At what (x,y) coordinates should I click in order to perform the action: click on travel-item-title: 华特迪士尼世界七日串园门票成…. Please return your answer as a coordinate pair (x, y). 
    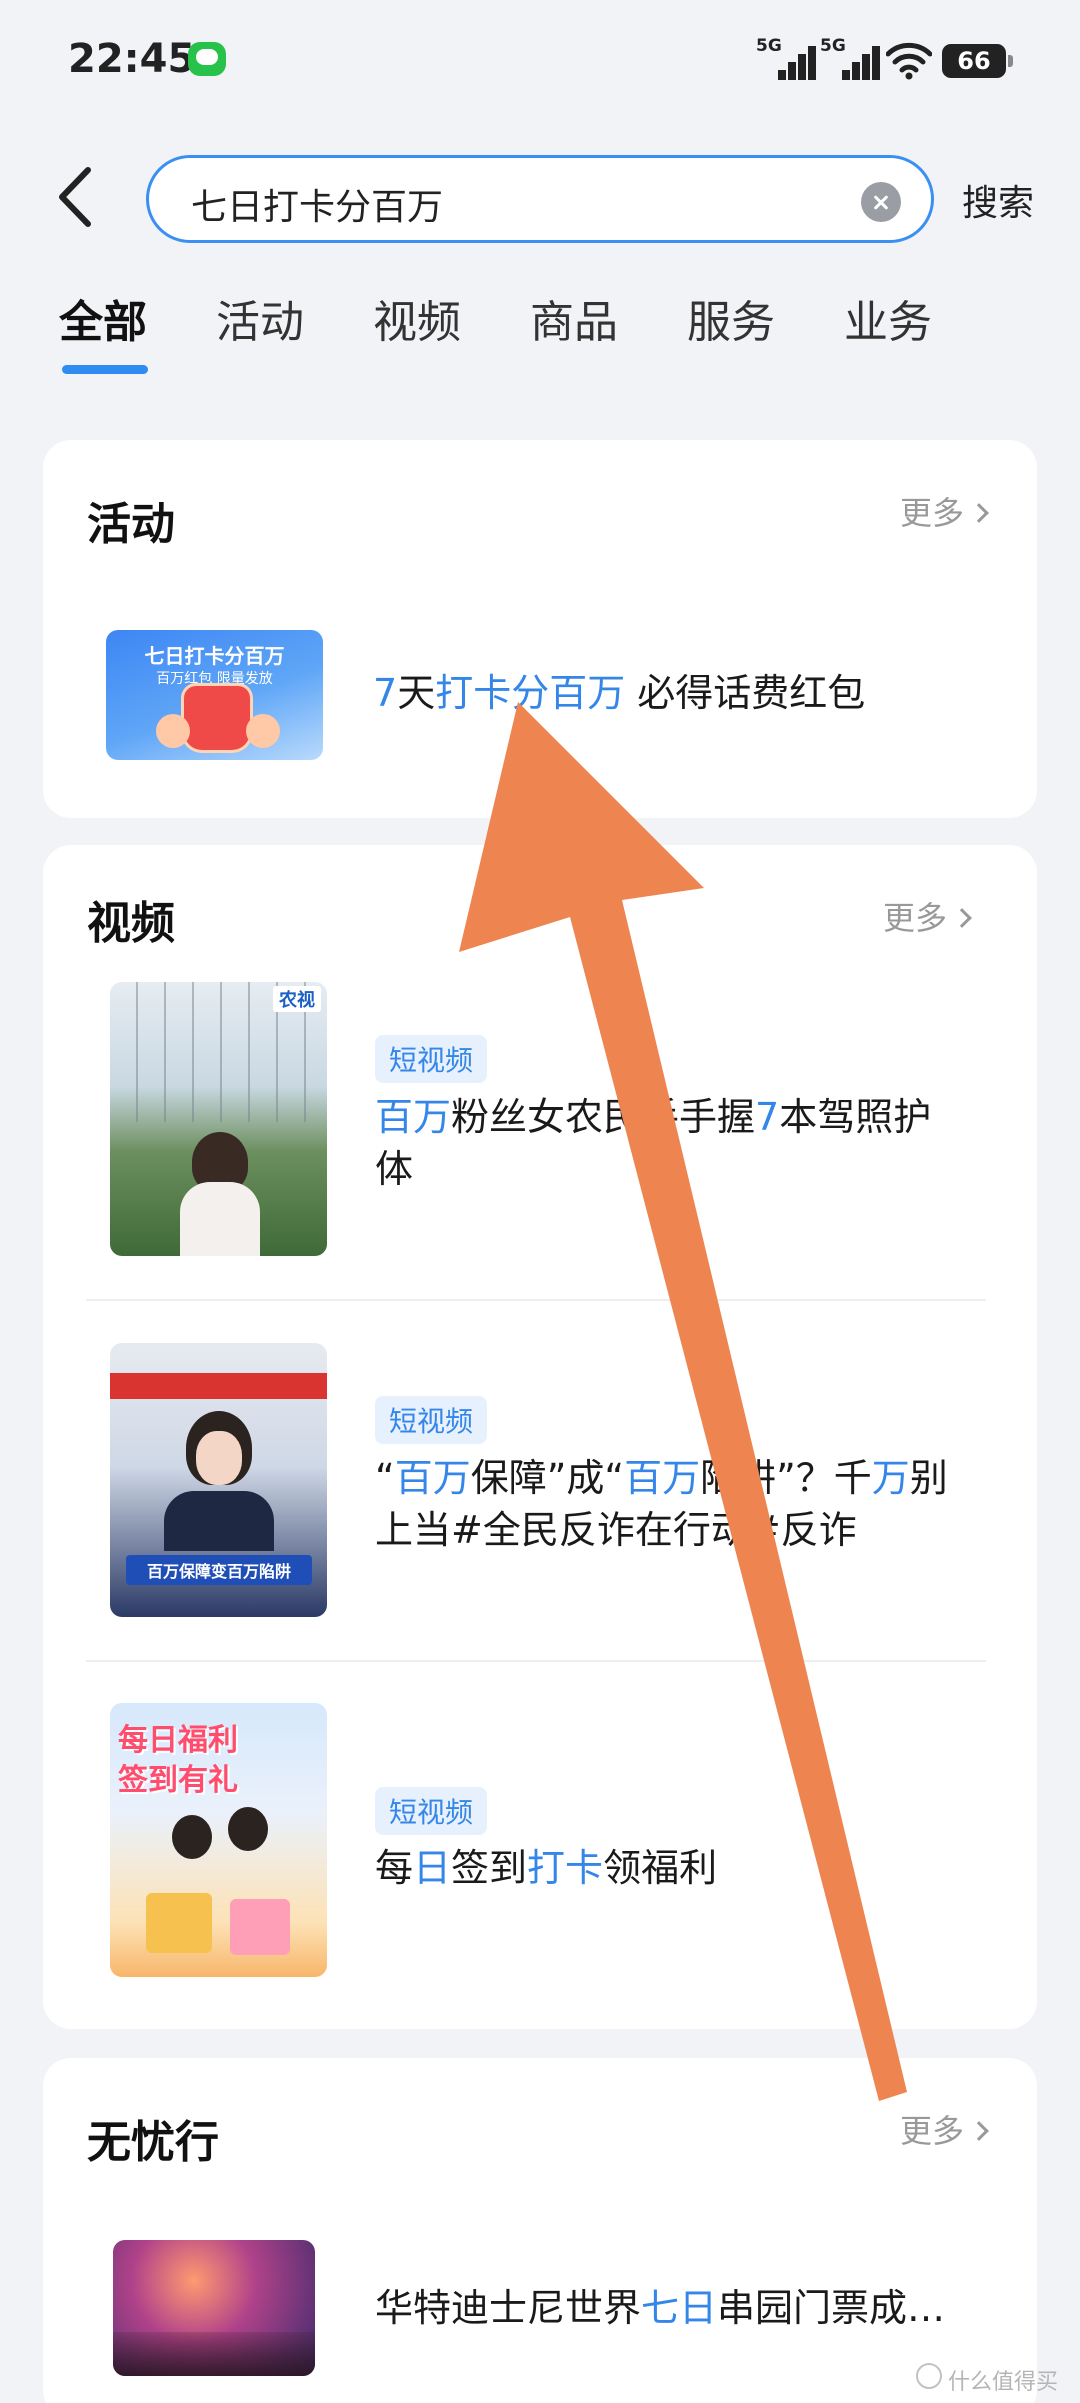
    Looking at the image, I should click on (660, 2308).